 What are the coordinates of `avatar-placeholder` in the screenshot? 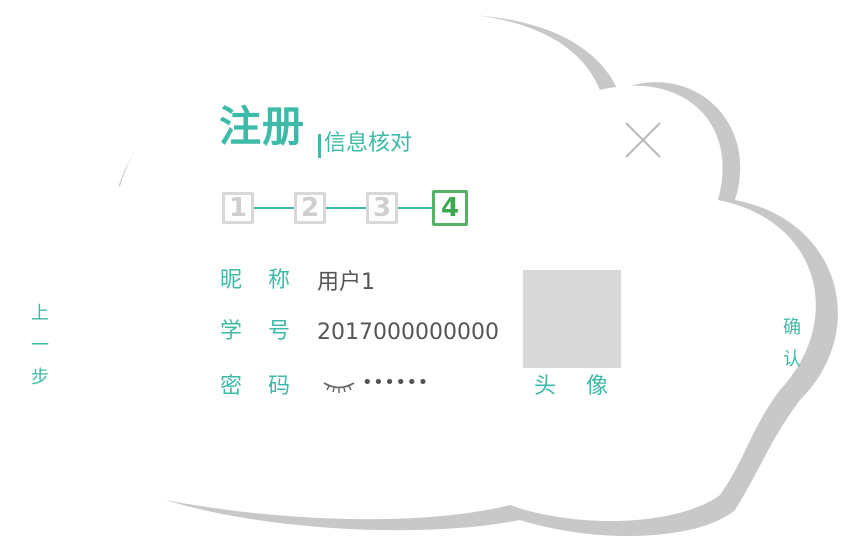 It's located at (572, 319).